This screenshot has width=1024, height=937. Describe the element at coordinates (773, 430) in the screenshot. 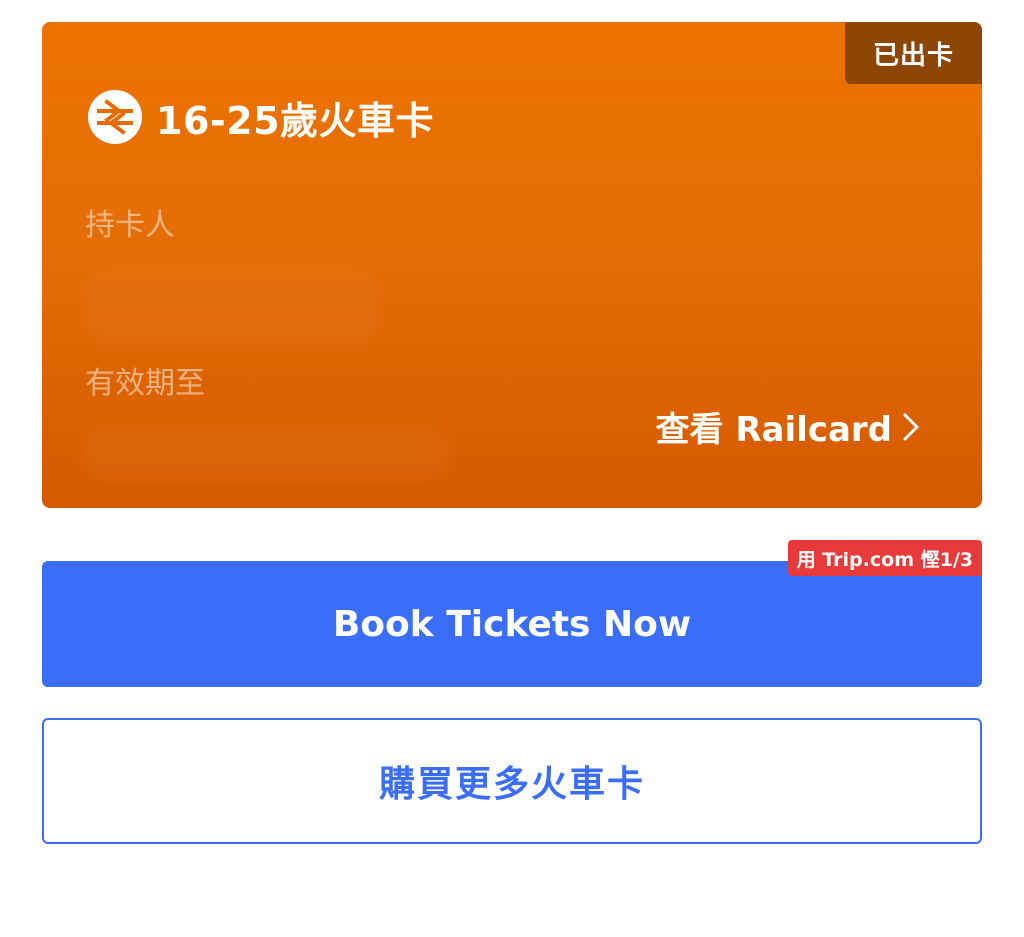

I see `view-railcard-label: 查看 Railcard` at that location.